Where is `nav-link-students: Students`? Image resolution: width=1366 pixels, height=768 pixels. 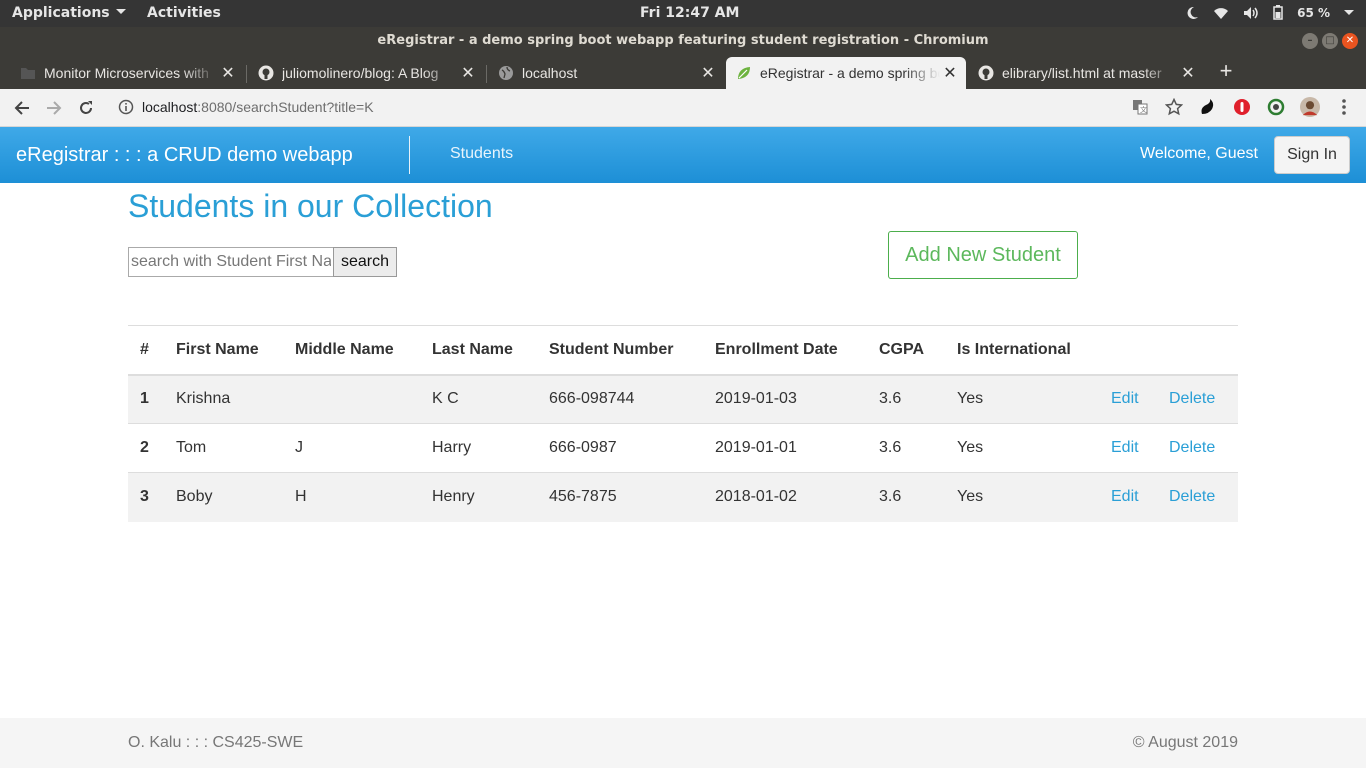
nav-link-students: Students is located at coordinates (481, 154).